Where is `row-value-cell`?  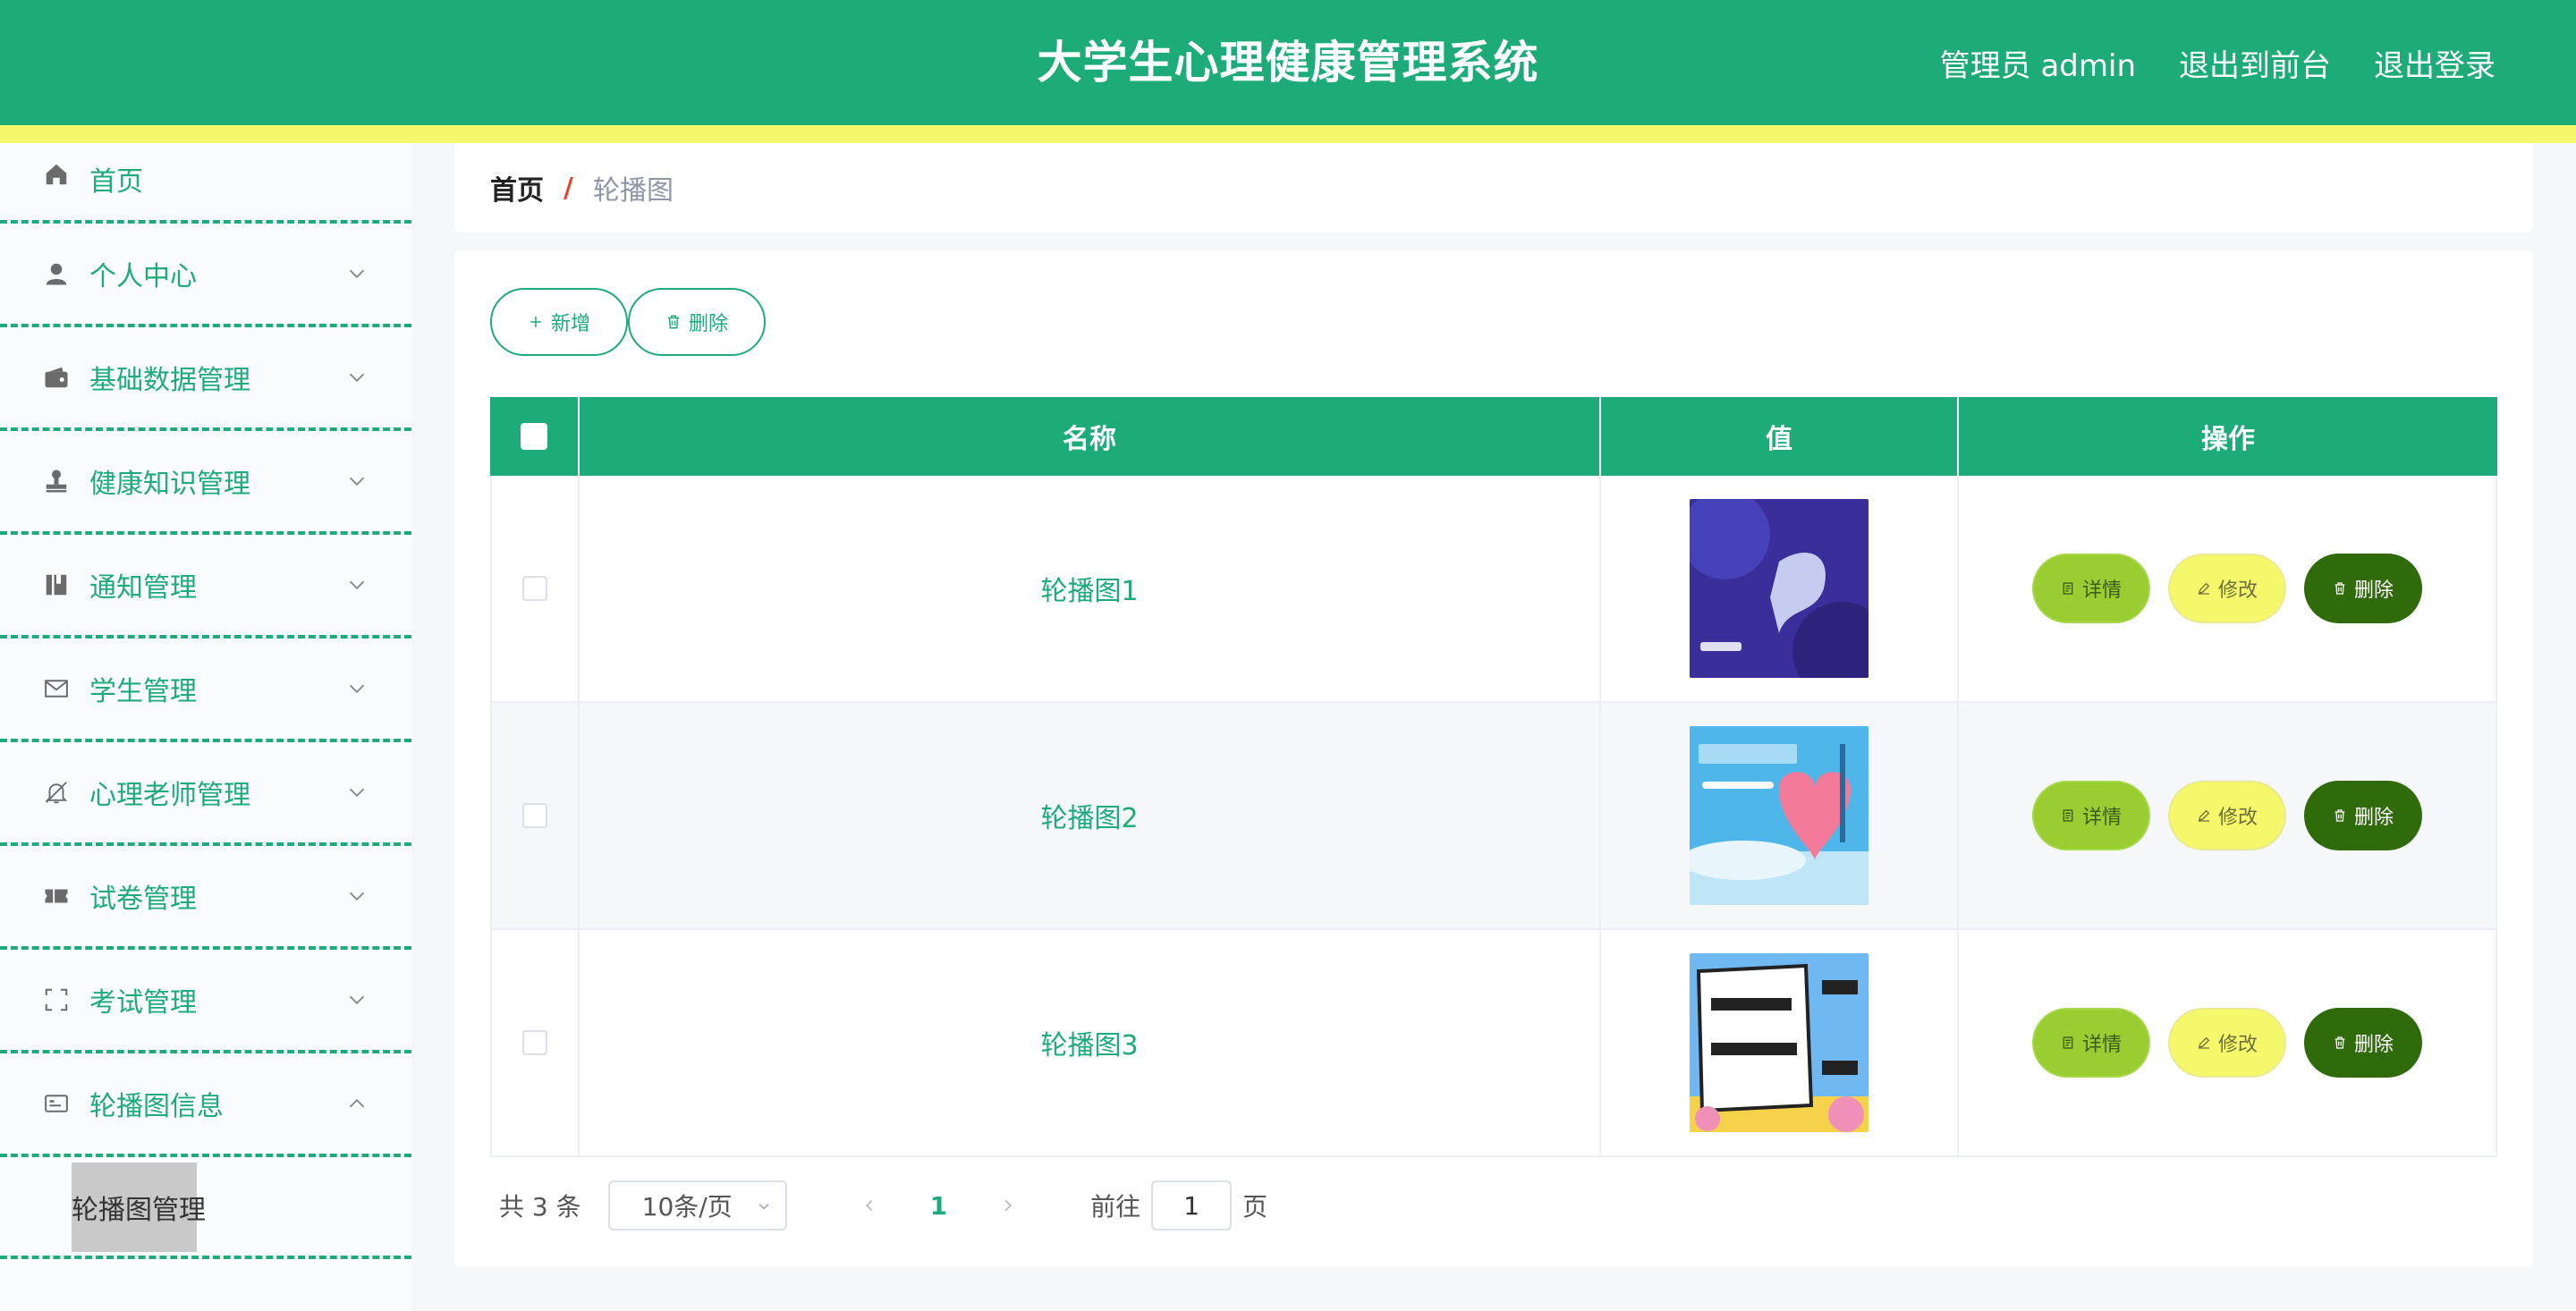 row-value-cell is located at coordinates (1780, 1042).